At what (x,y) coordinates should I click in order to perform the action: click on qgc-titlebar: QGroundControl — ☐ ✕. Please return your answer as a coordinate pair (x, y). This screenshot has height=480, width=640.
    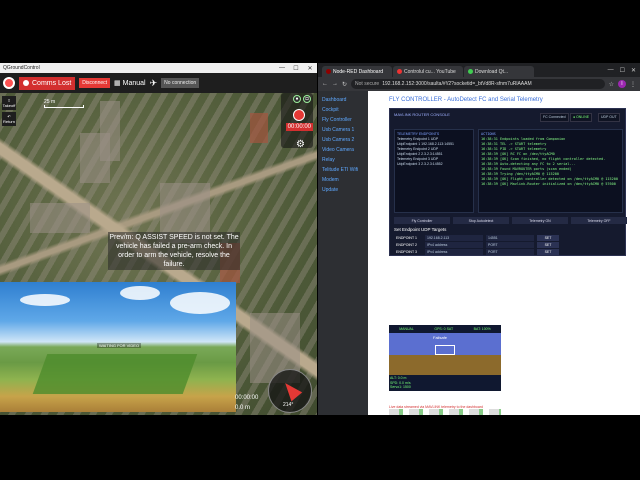
    Looking at the image, I should click on (158, 68).